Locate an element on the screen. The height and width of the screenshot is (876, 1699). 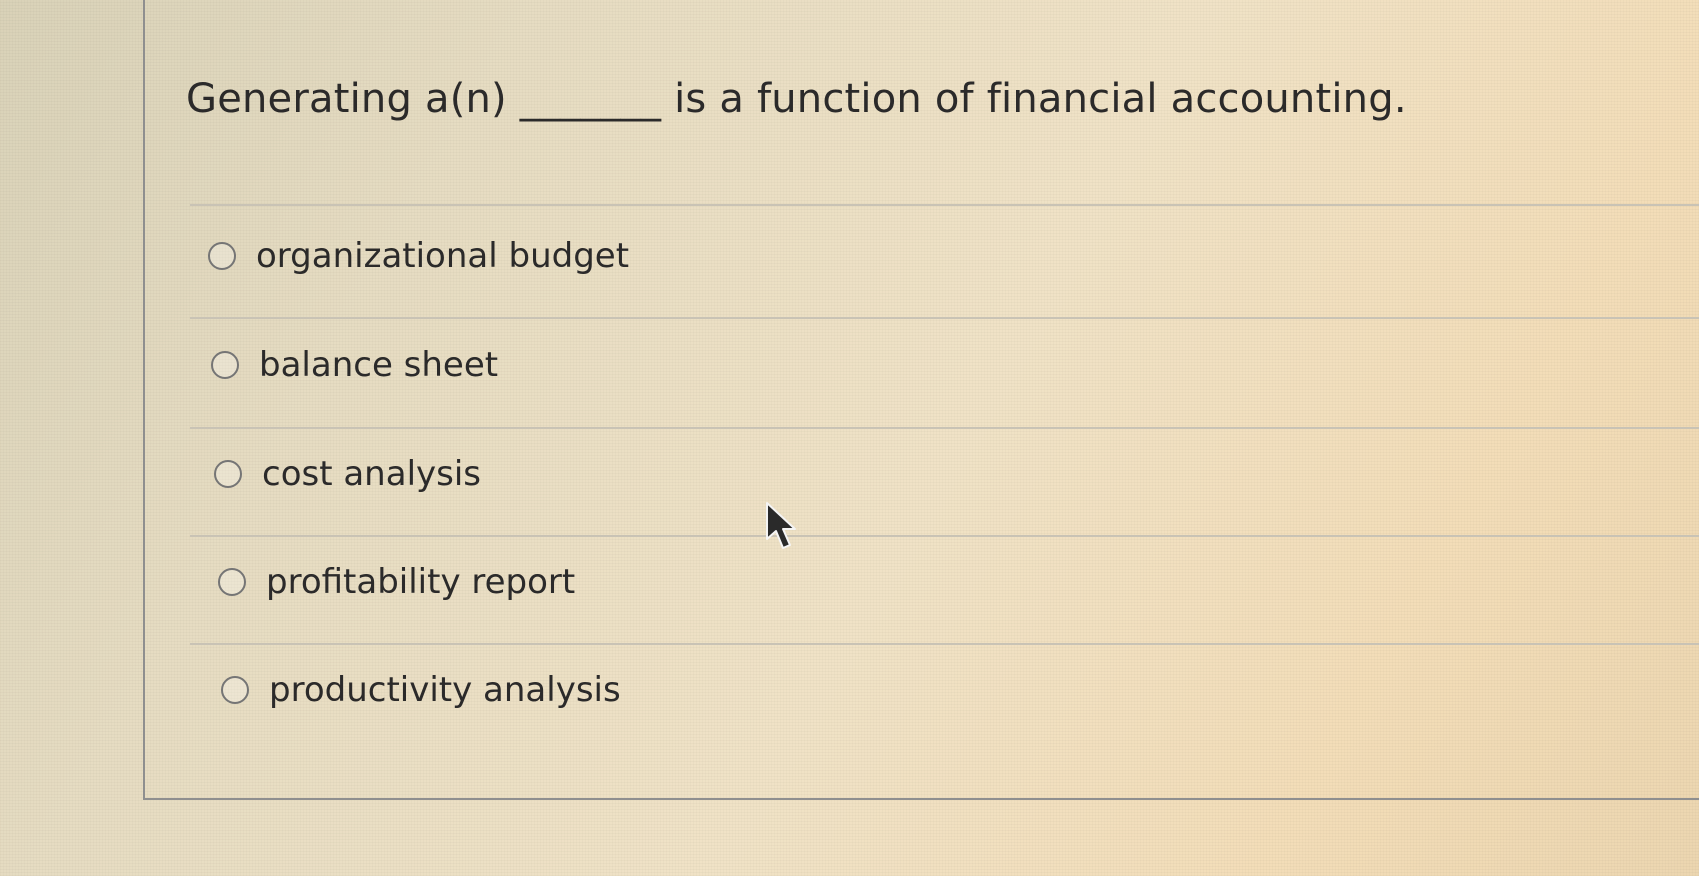
answer-option-organizational-budget: organizational budget is located at coordinates (418, 256).